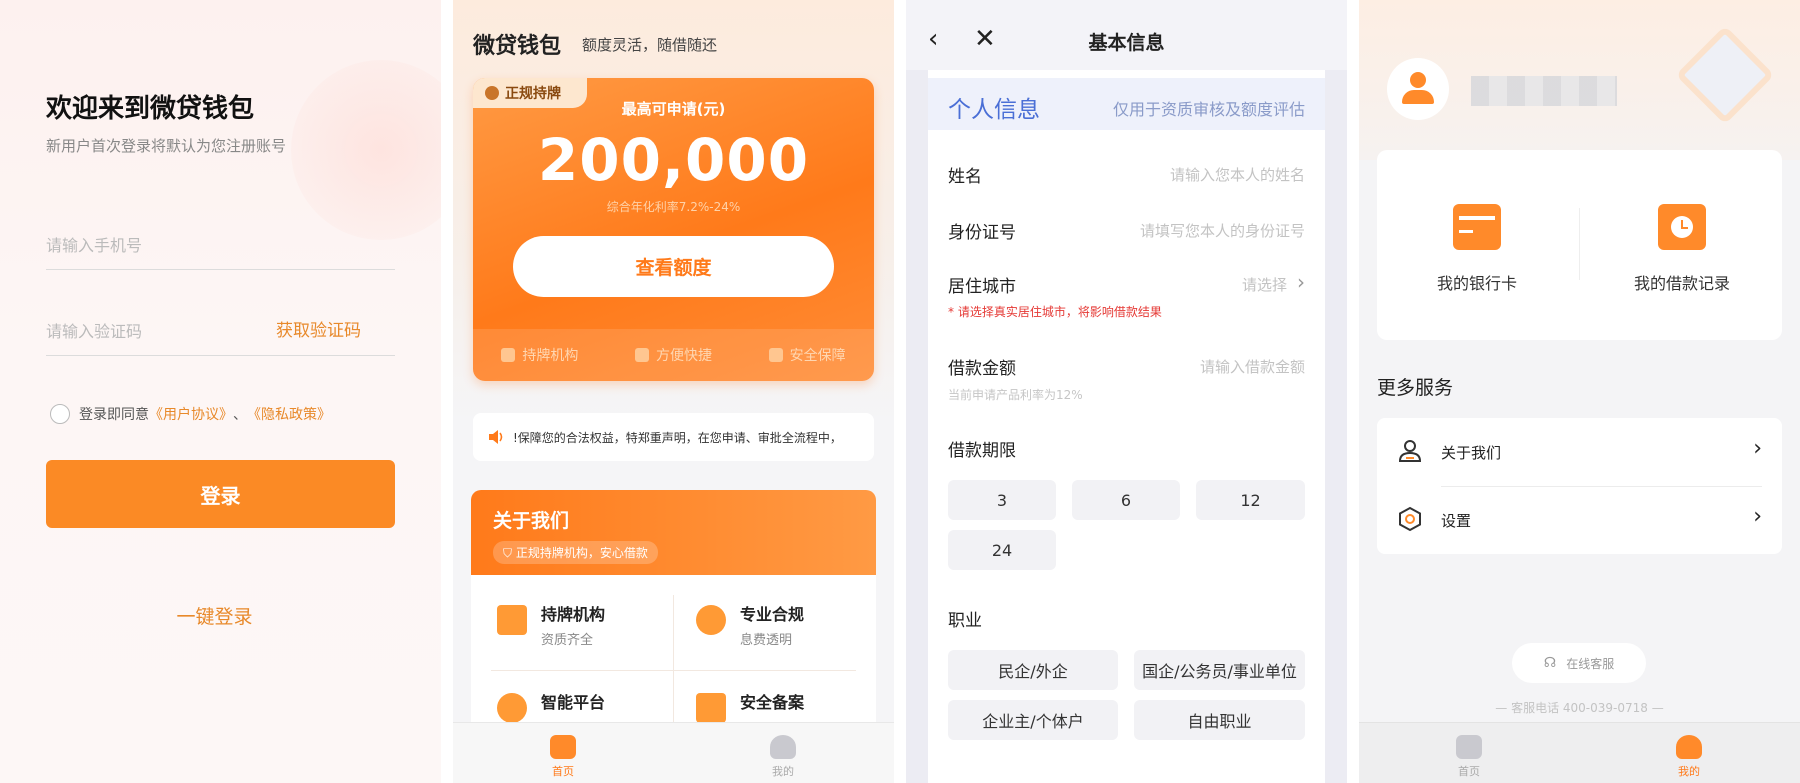  I want to click on avatar, so click(1418, 89).